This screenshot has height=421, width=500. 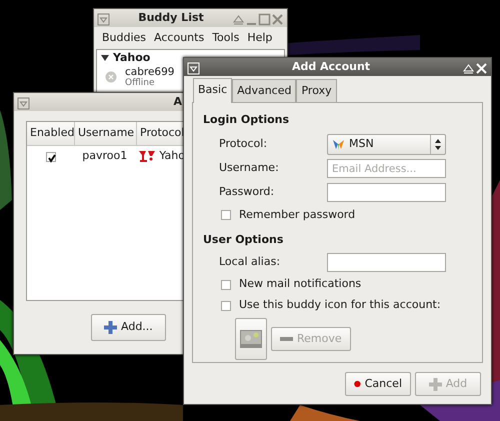 I want to click on tab: Basic, so click(x=212, y=90).